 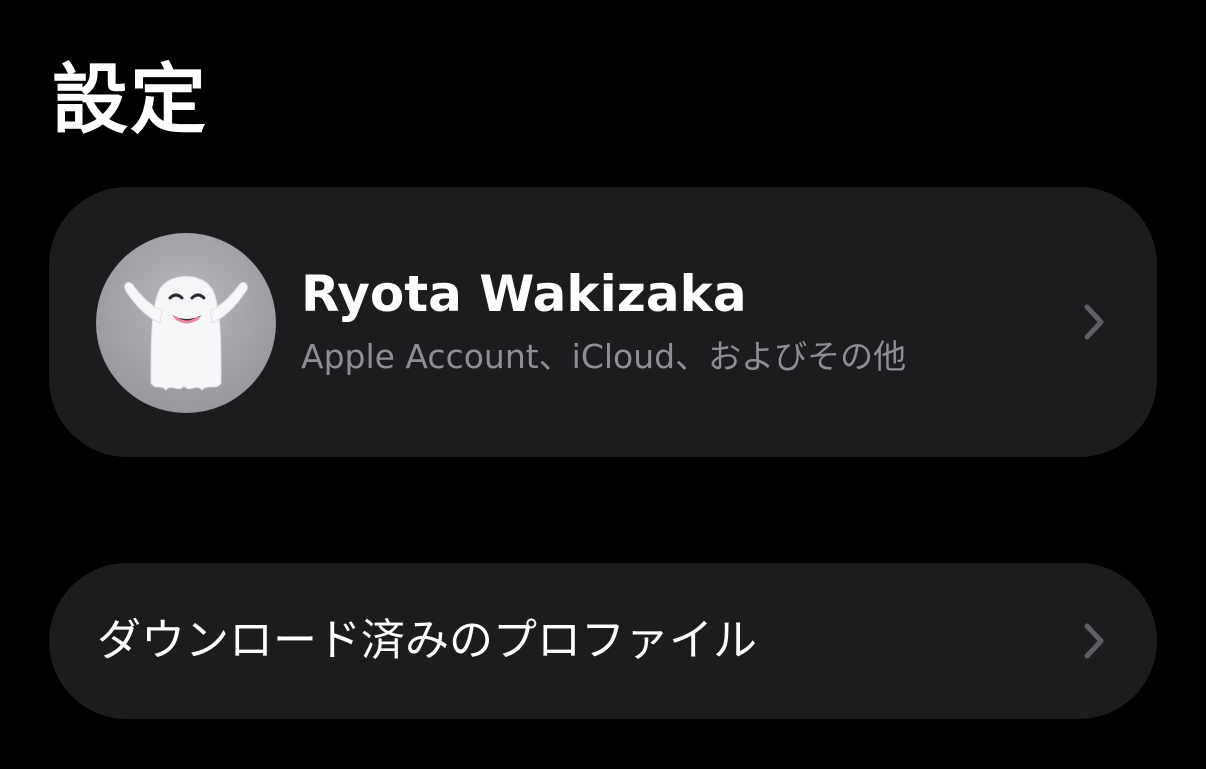 I want to click on account-subtitle: Apple Account、iCloud、およびその他, so click(x=604, y=356).